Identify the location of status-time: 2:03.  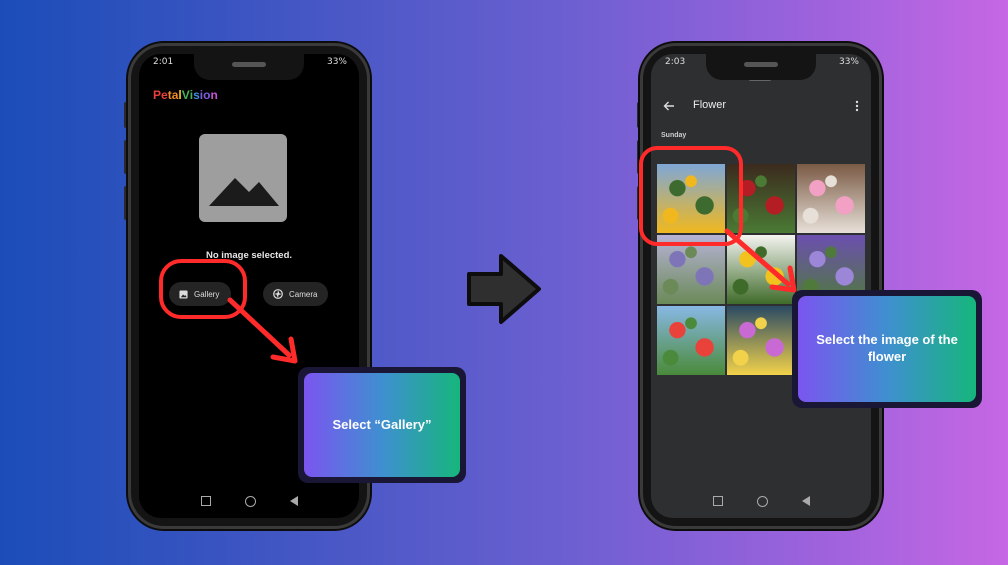
(675, 62).